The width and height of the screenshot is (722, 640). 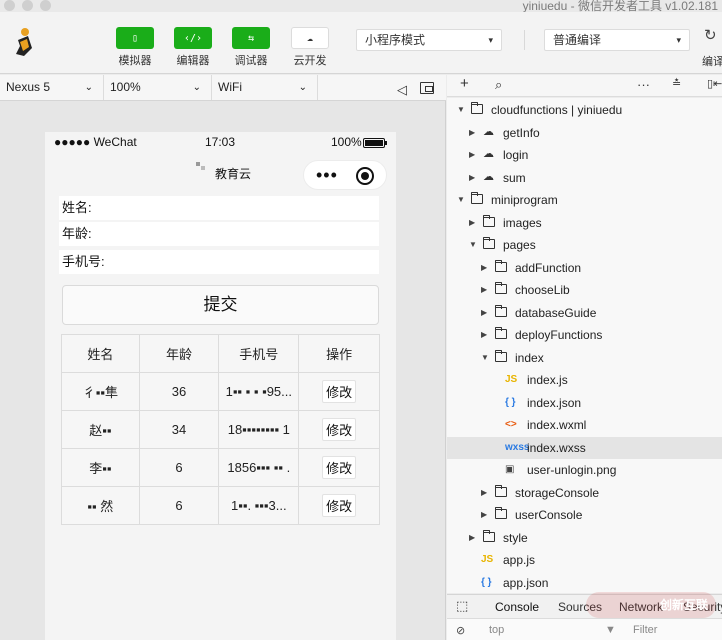 What do you see at coordinates (45, 5) in the screenshot?
I see `zoom-window-button` at bounding box center [45, 5].